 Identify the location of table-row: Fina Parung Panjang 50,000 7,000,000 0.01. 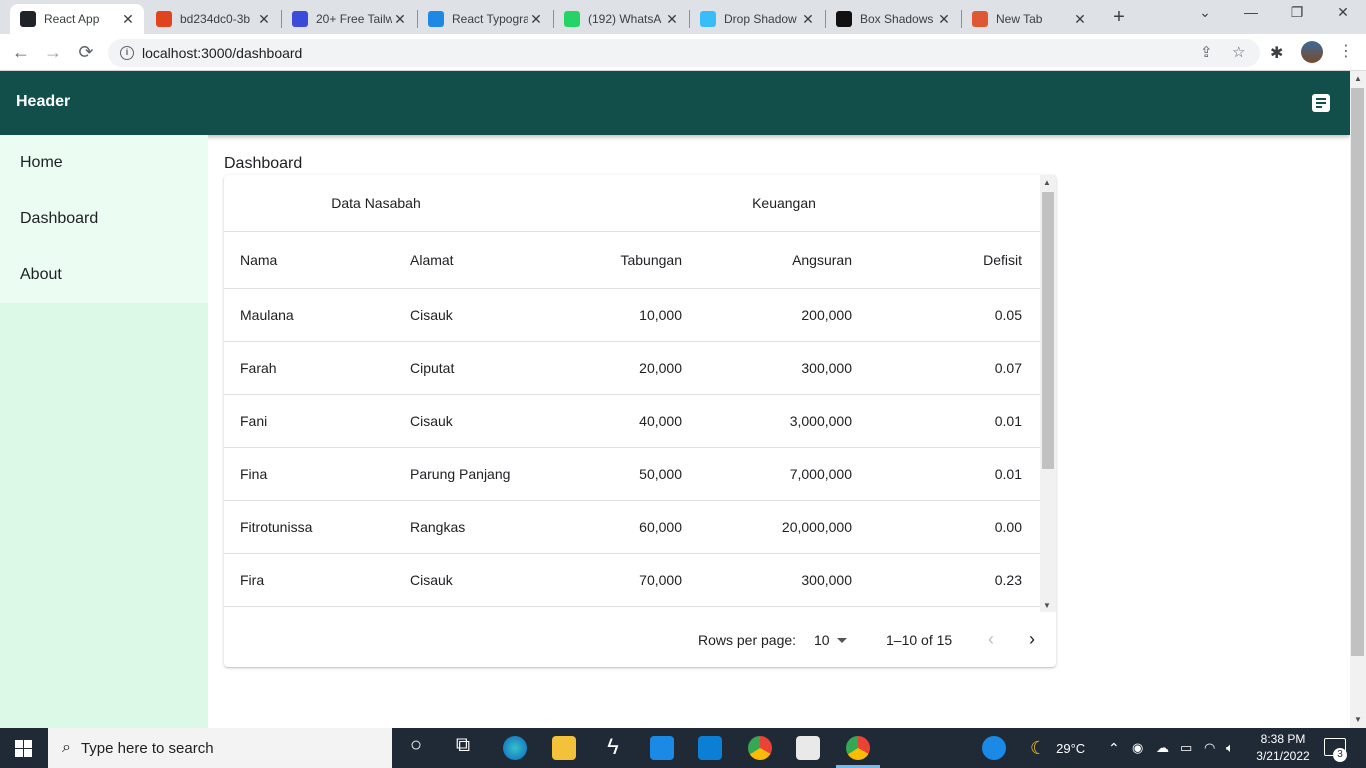
(632, 474).